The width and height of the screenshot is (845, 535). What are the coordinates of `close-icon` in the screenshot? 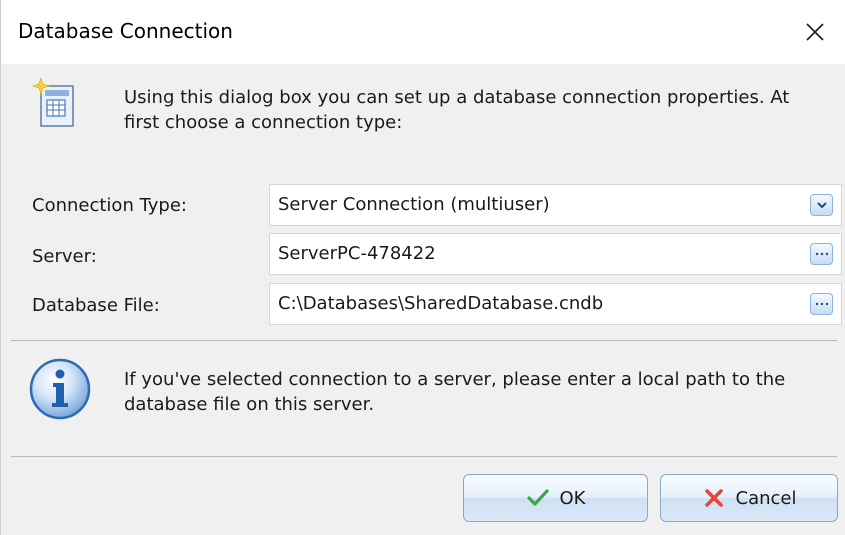 It's located at (815, 32).